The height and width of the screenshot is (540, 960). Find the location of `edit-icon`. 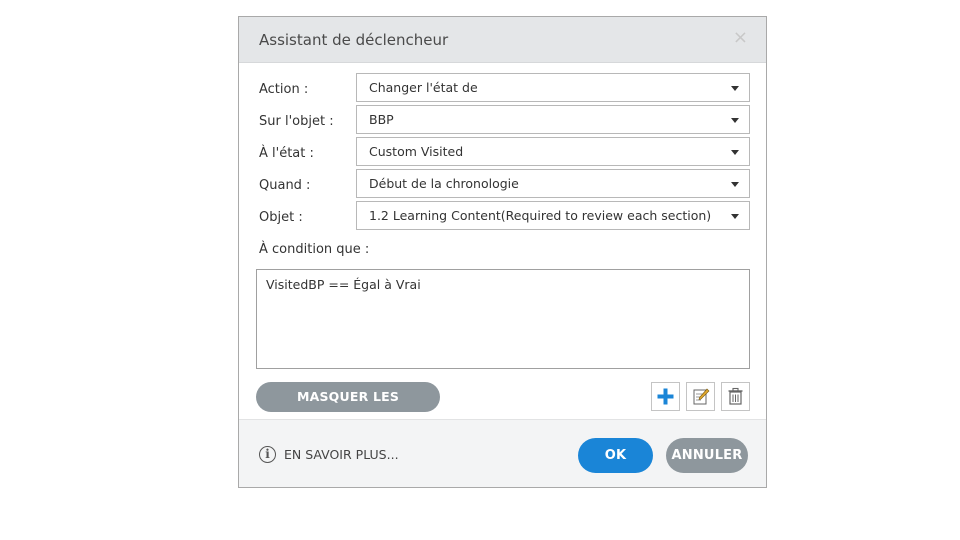

edit-icon is located at coordinates (701, 396).